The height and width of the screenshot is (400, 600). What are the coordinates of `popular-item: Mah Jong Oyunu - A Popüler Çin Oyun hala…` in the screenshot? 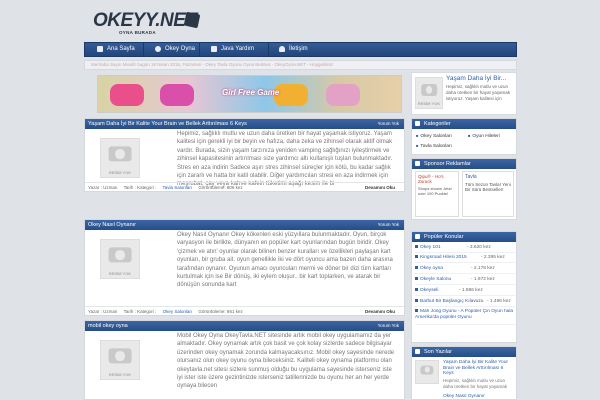 It's located at (465, 317).